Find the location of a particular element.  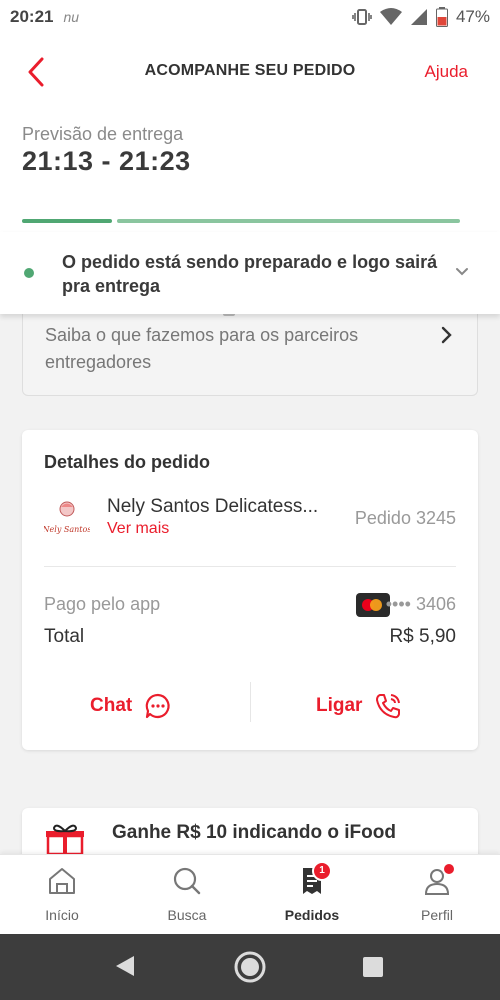

svg-text: Nely Santos is located at coordinates (67, 529).